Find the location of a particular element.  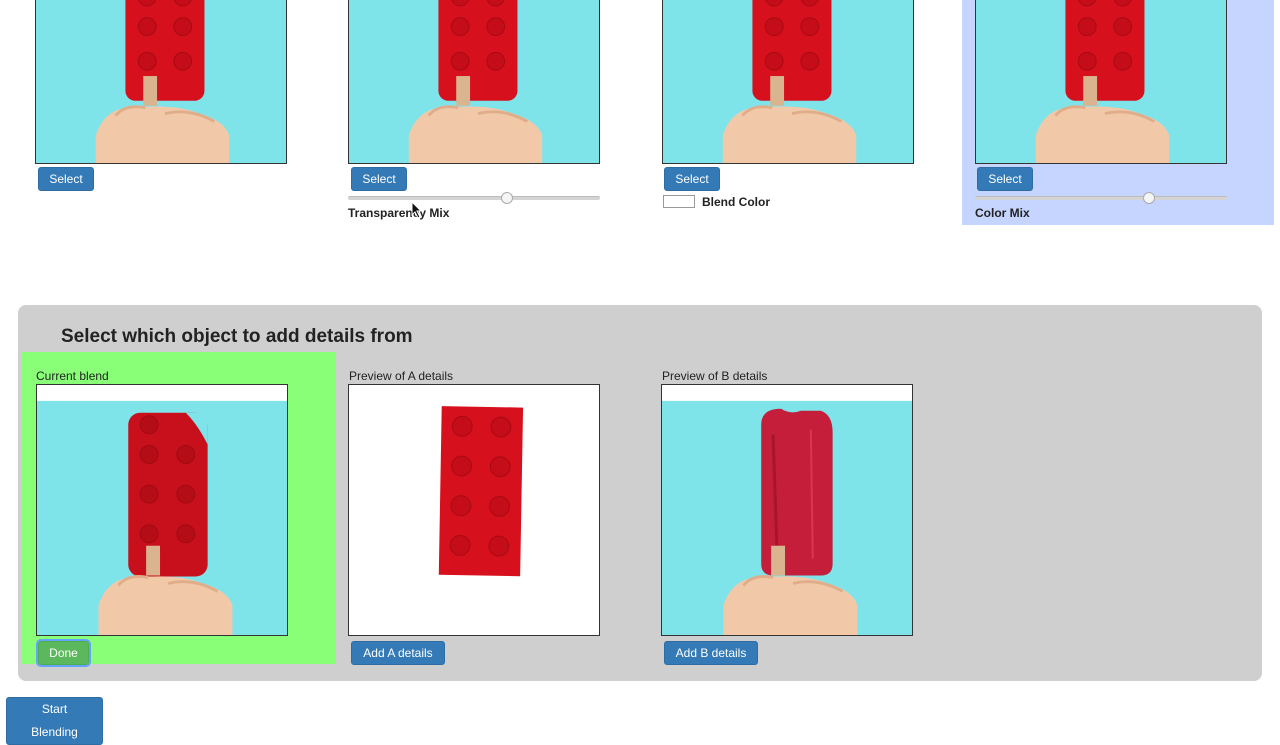

transparency-mix-slider-thumb is located at coordinates (506, 198).